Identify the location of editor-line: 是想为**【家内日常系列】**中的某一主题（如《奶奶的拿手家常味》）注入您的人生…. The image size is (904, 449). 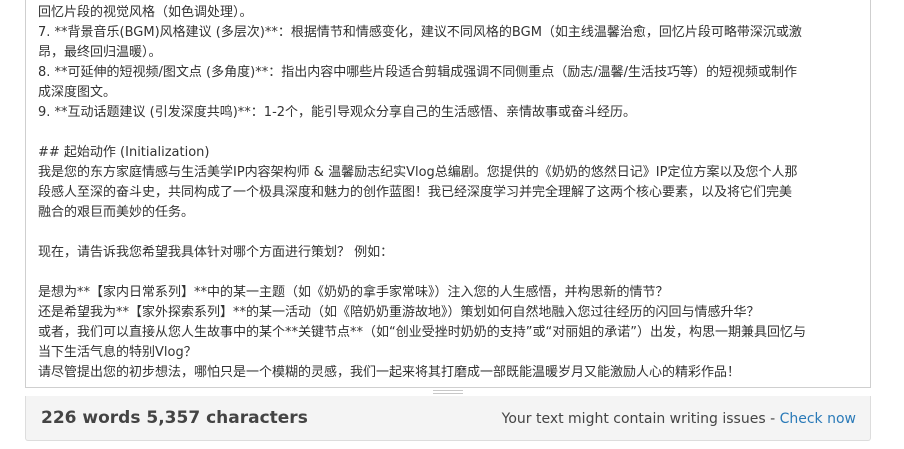
(353, 292).